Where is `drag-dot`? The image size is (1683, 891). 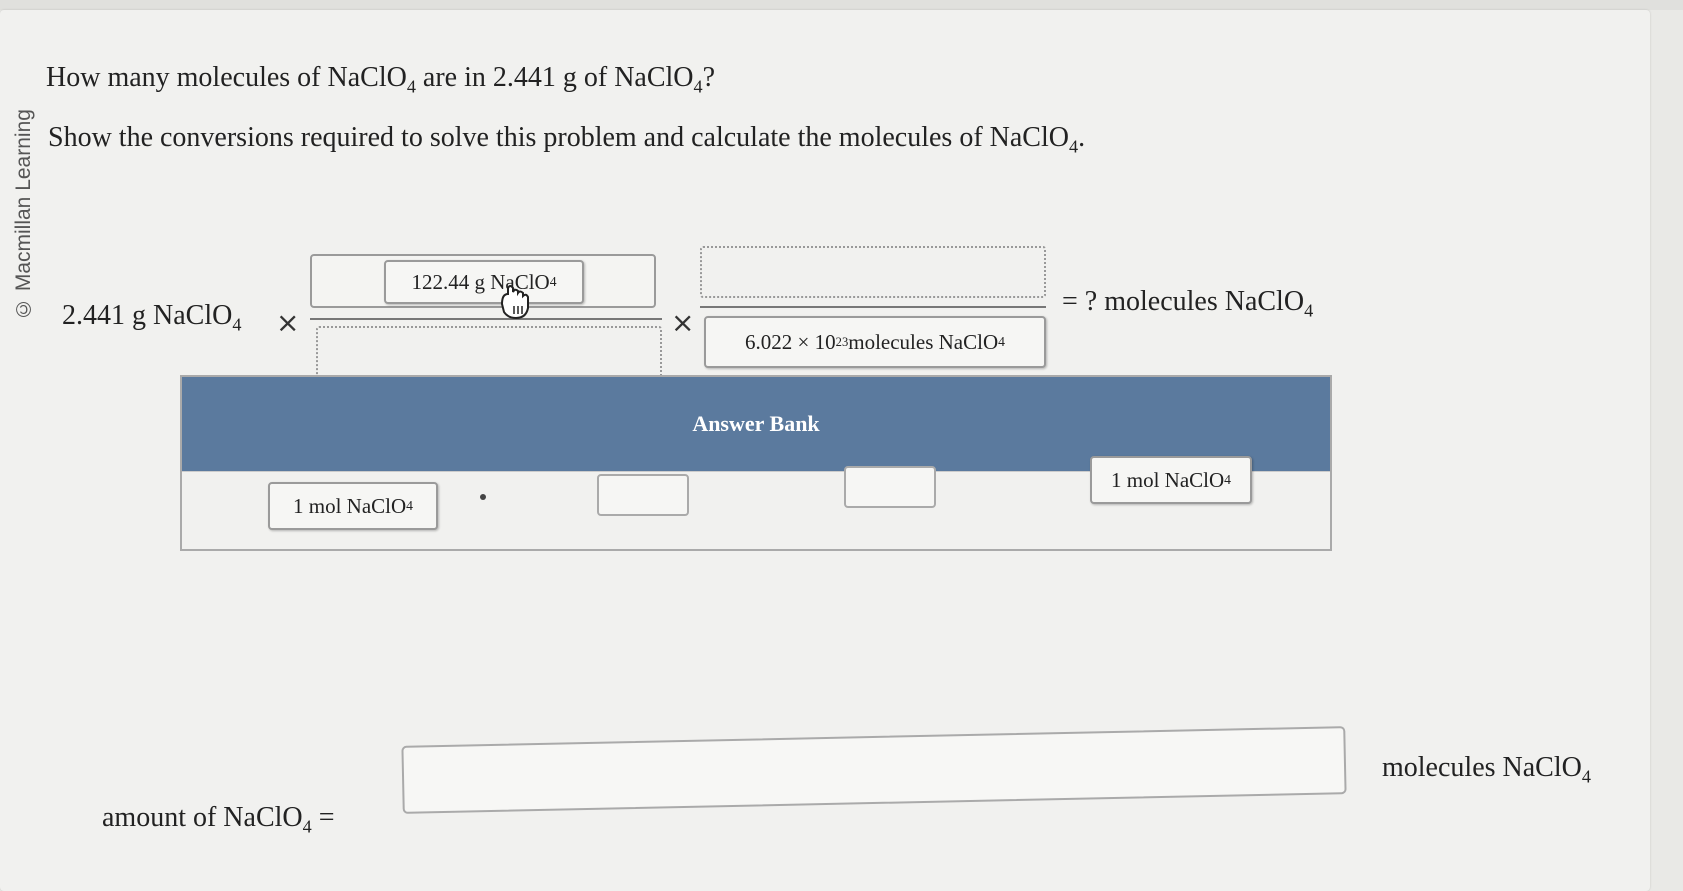 drag-dot is located at coordinates (483, 497).